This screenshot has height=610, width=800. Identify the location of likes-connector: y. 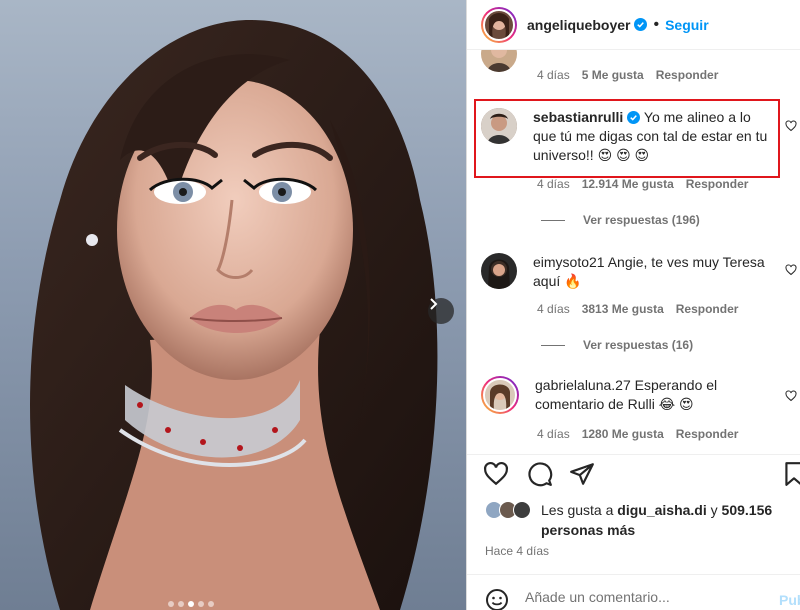
(714, 510).